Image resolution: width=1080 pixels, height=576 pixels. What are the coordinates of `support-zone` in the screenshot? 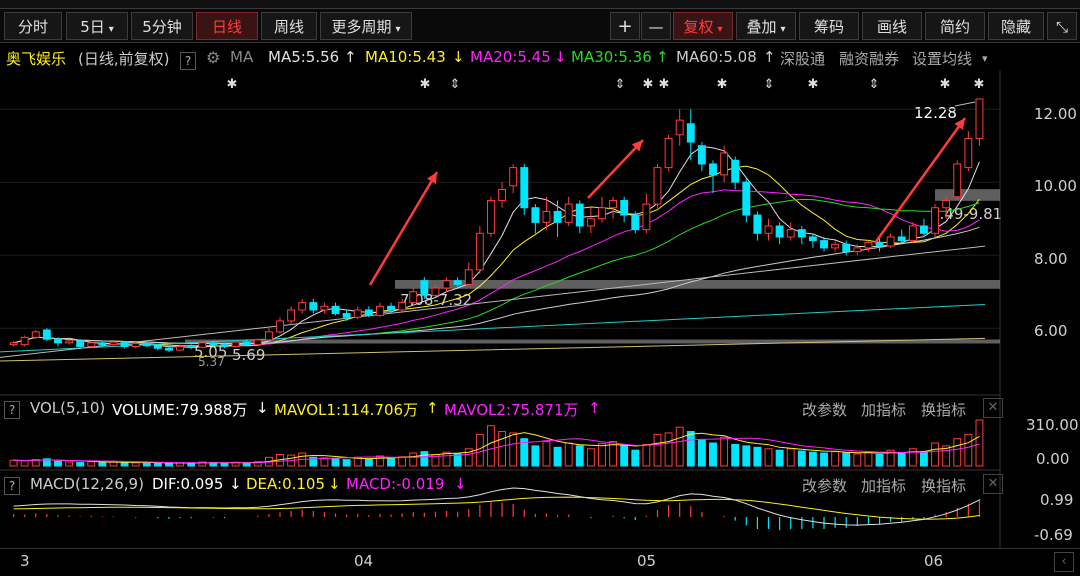 It's located at (697, 284).